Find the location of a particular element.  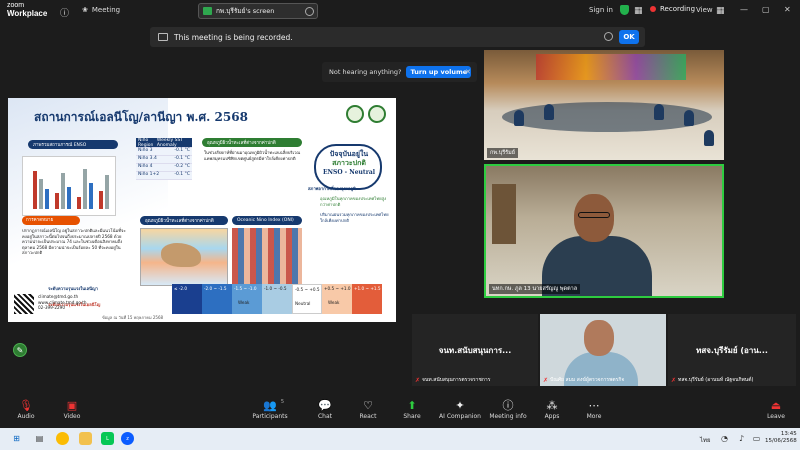

turn-up-volume-button: Turn up volume is located at coordinates (439, 72).